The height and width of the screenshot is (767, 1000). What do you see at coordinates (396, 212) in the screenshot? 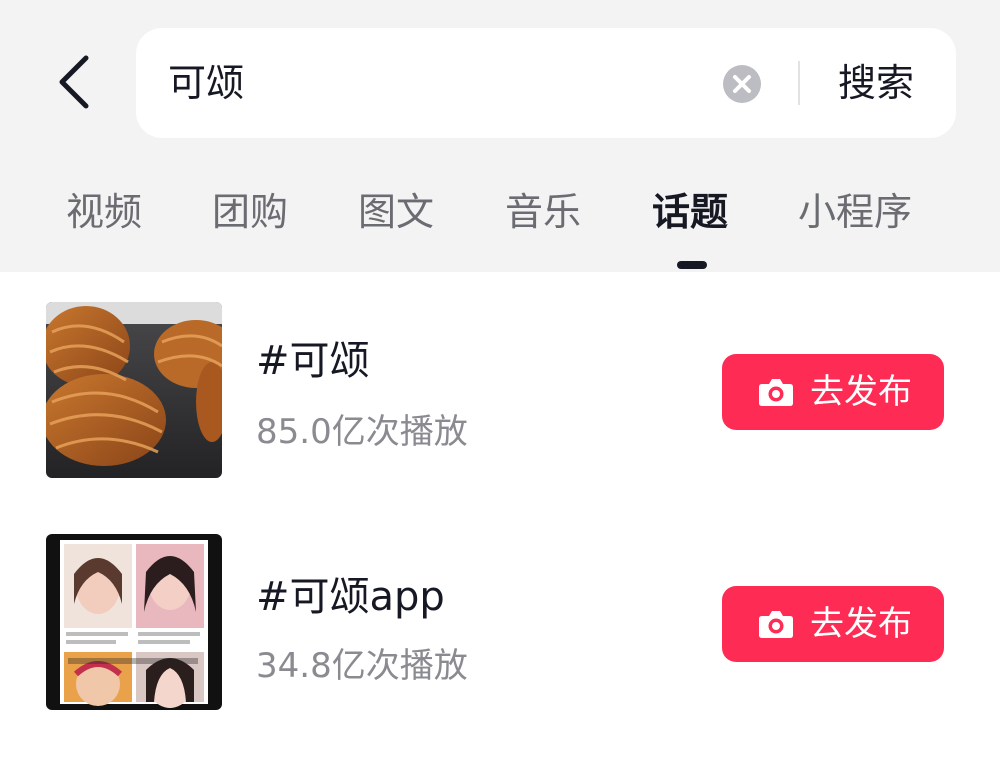
I see `tab-image-text: 图文` at bounding box center [396, 212].